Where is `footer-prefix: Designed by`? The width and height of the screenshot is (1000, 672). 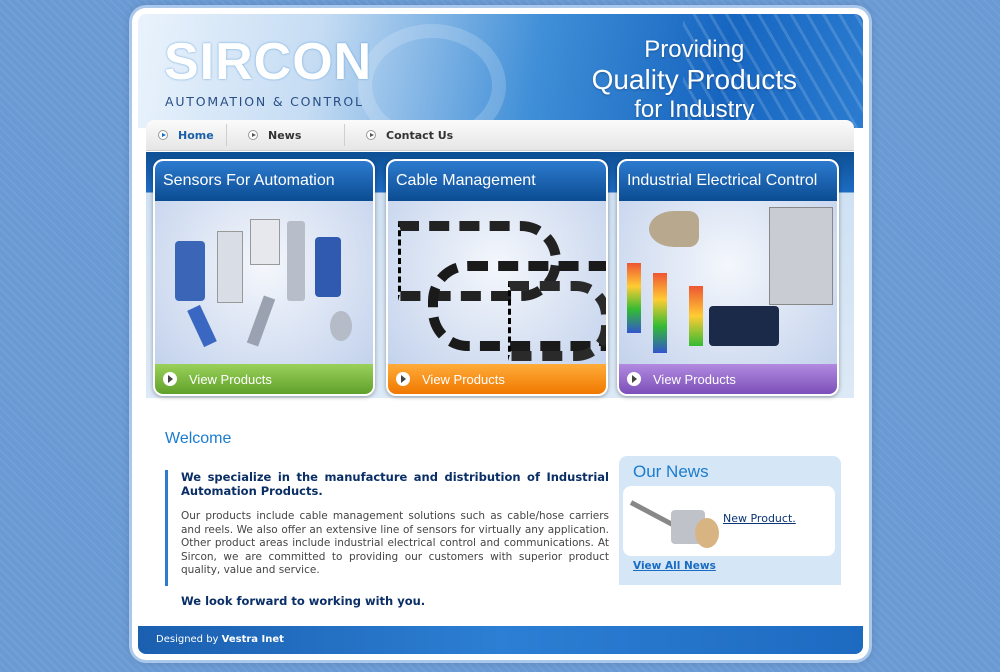 footer-prefix: Designed by is located at coordinates (187, 639).